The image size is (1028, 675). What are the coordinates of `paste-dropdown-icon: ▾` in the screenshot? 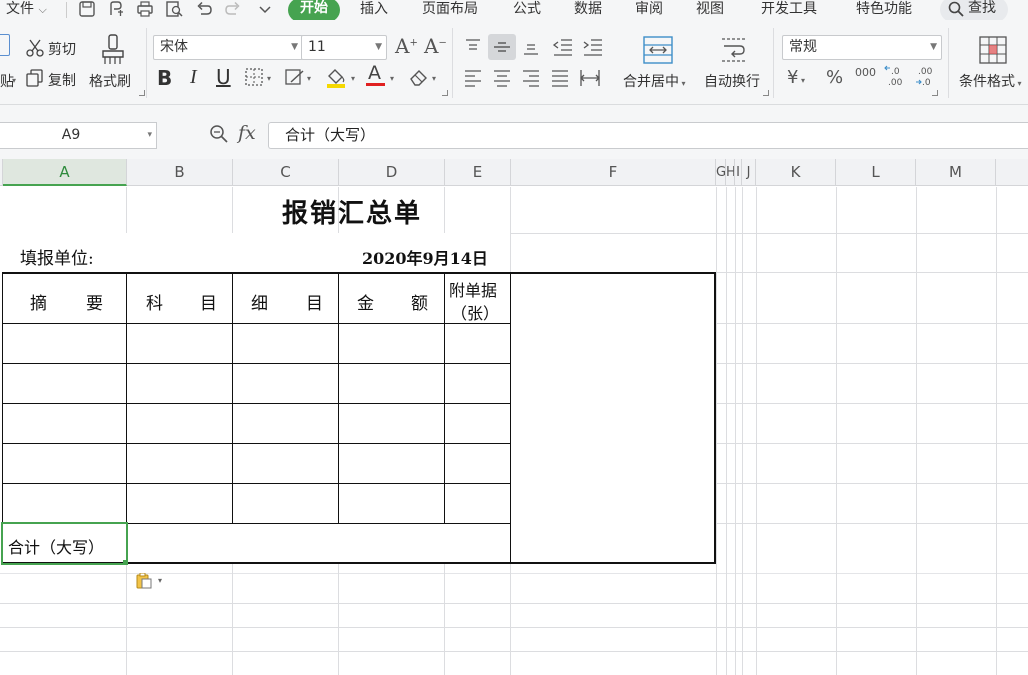 It's located at (14, 80).